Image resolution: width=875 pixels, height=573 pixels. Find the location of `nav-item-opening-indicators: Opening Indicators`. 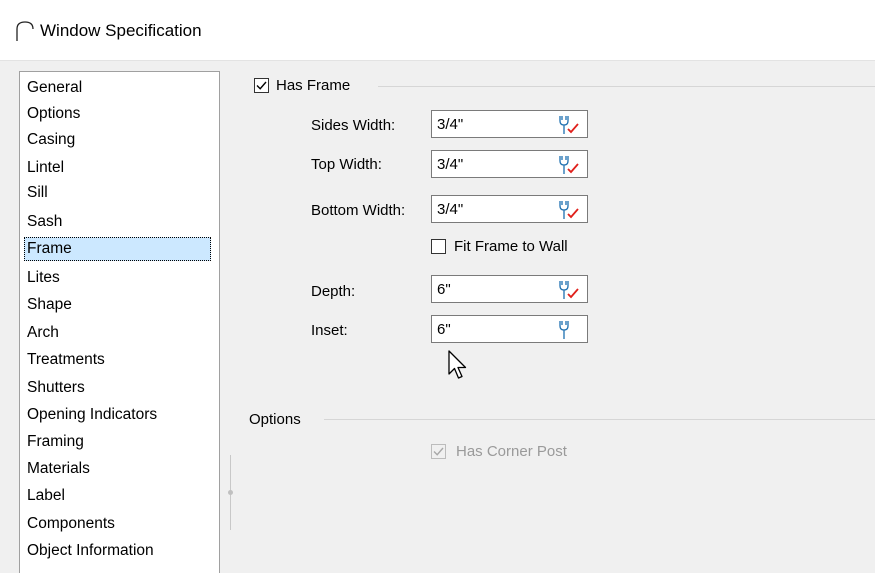

nav-item-opening-indicators: Opening Indicators is located at coordinates (92, 415).